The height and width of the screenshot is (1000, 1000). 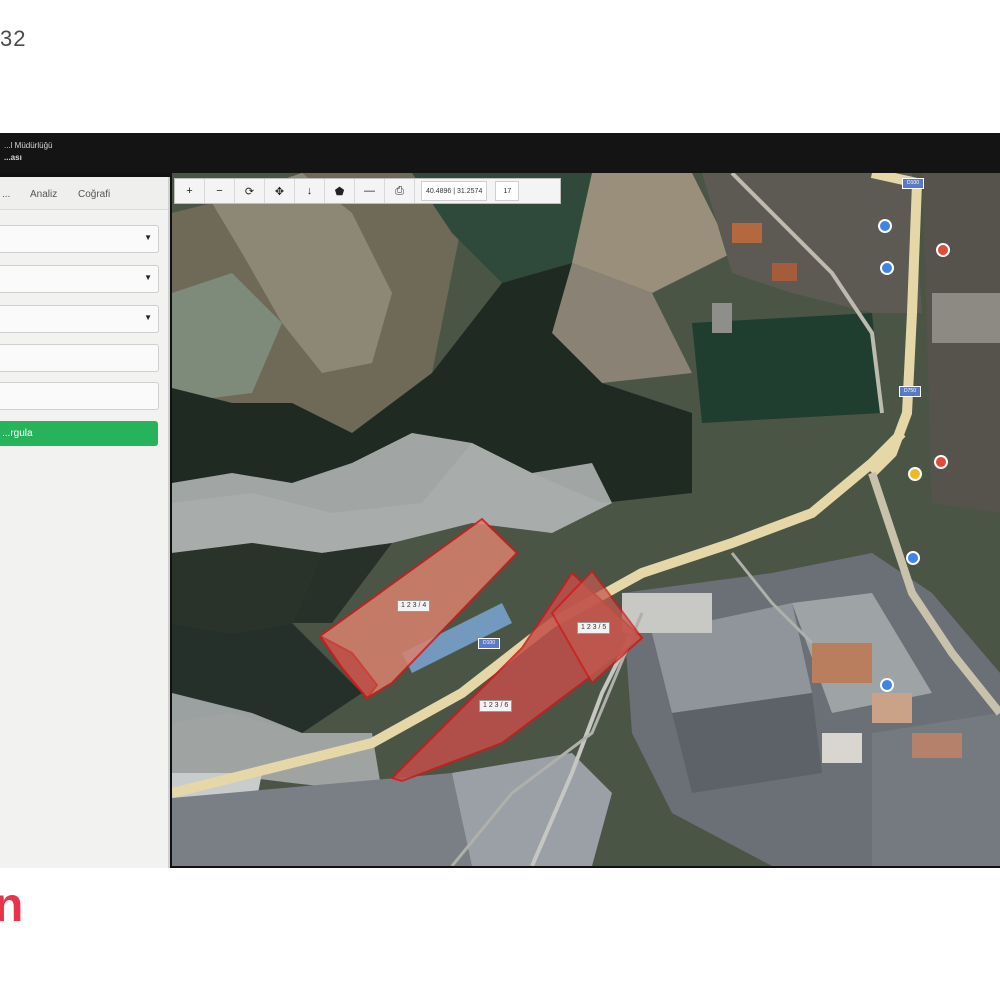 I want to click on tab-geographic: Coğrafi, so click(x=94, y=194).